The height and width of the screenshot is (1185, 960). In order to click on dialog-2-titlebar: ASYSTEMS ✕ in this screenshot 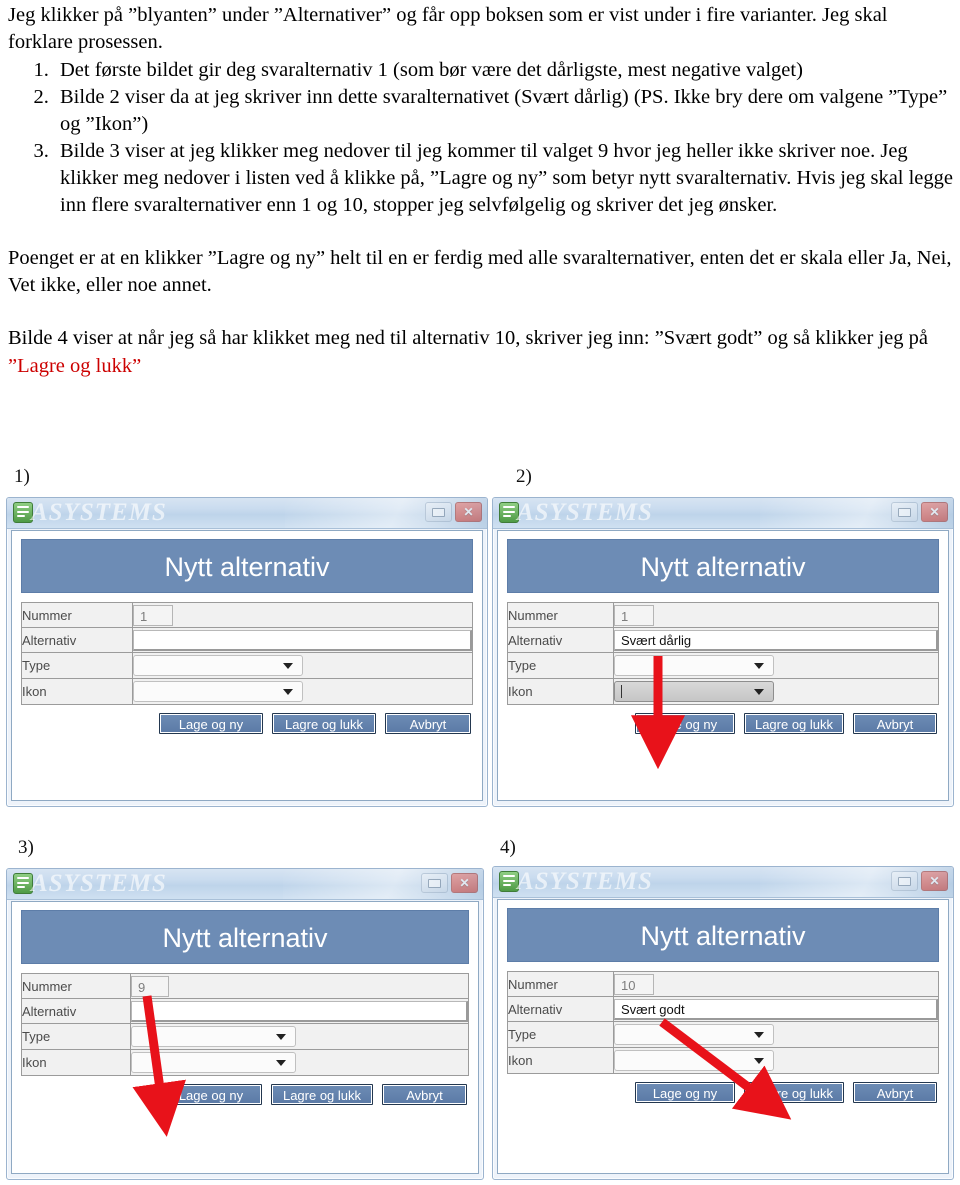, I will do `click(723, 513)`.